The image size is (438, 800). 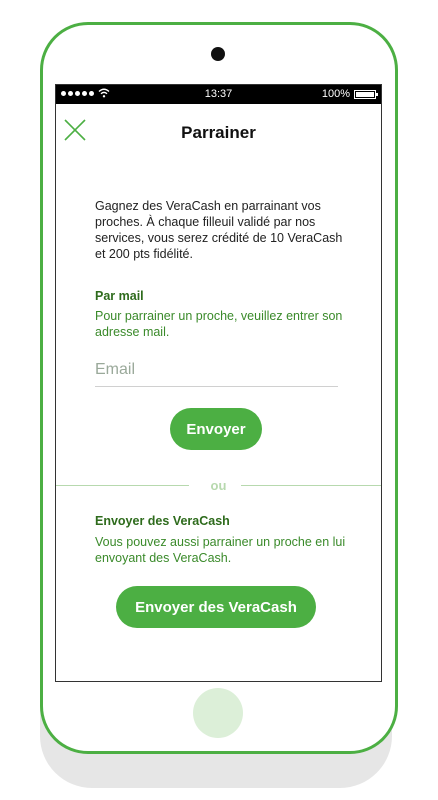 I want to click on mail-section-title: Par mail, so click(x=119, y=296).